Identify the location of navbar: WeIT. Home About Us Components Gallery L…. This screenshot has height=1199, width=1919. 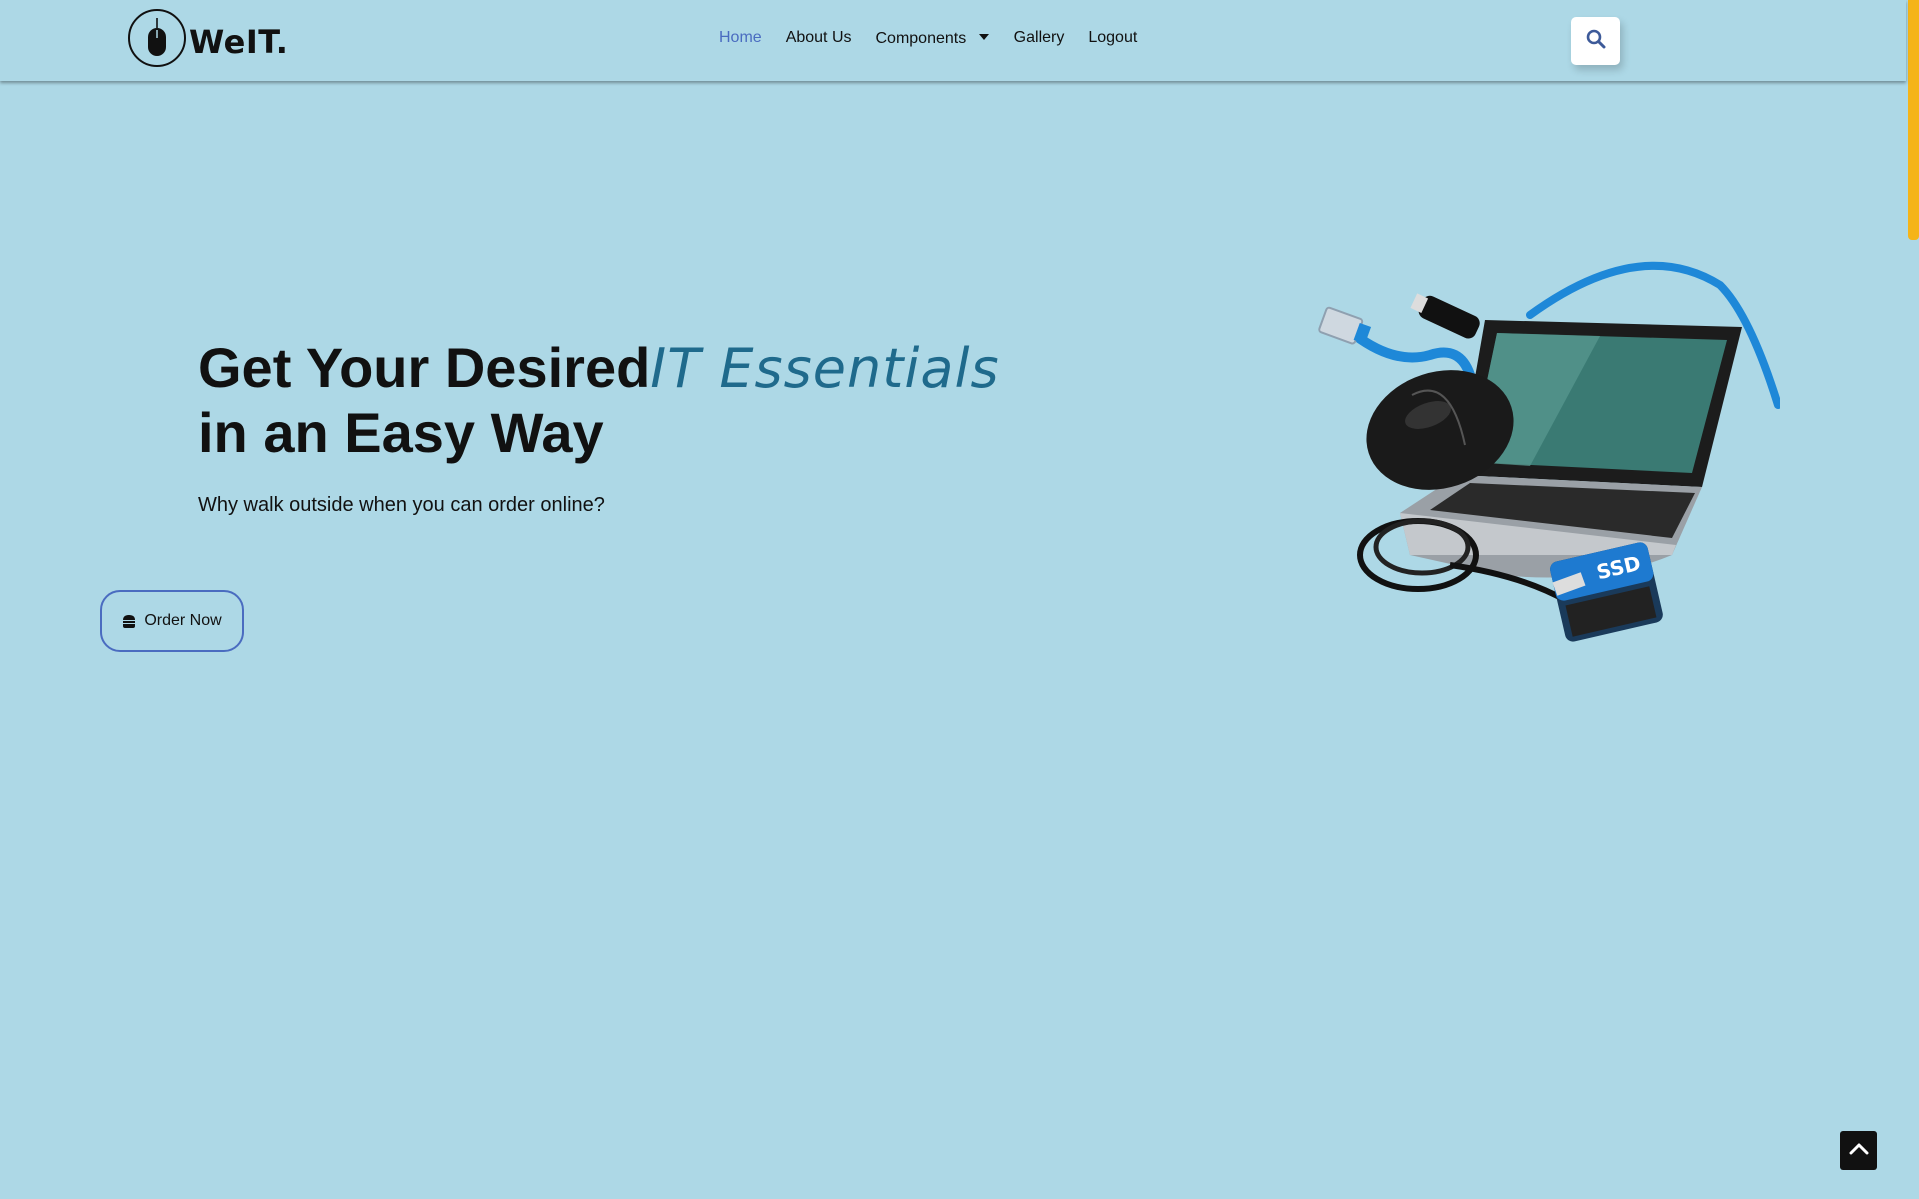
(953, 40).